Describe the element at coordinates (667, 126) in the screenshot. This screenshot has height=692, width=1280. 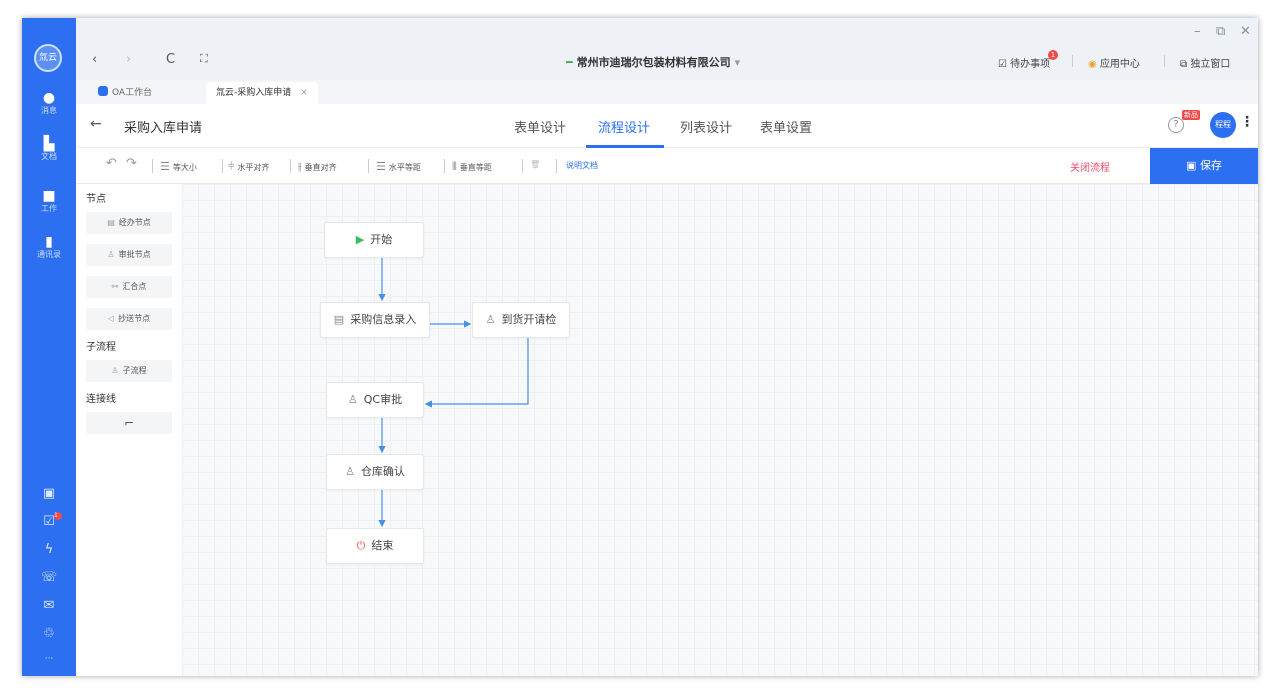
I see `designer-header: ← 采购入库申请 表单设计 流程设计 列表设计 表单设置 ? 新品 程程 ⋮` at that location.